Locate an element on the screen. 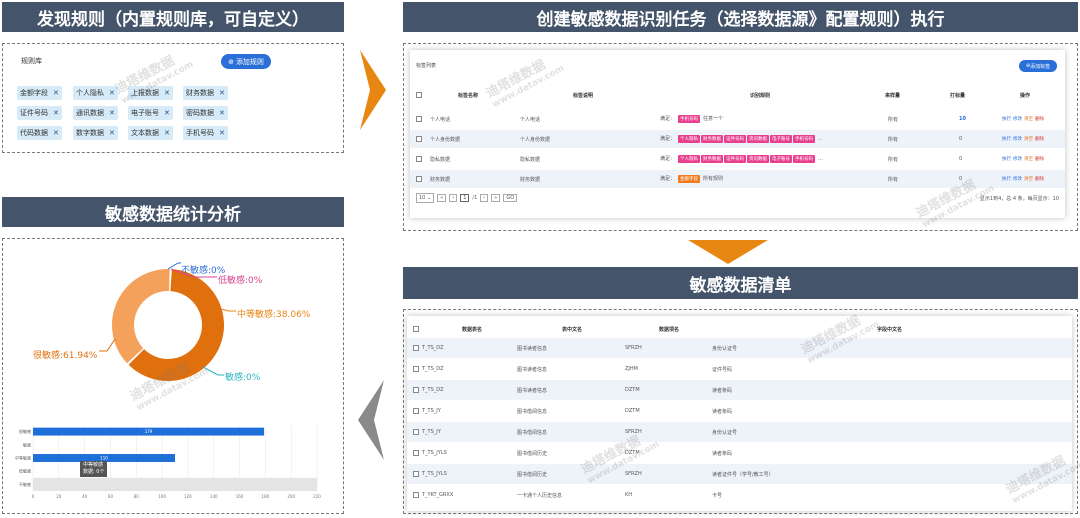 The width and height of the screenshot is (1080, 518). table-row: 个人电话 个人电话 满足： 手机号码 任意一个 所有 10 执行 修改 清空 删除 is located at coordinates (737, 119).